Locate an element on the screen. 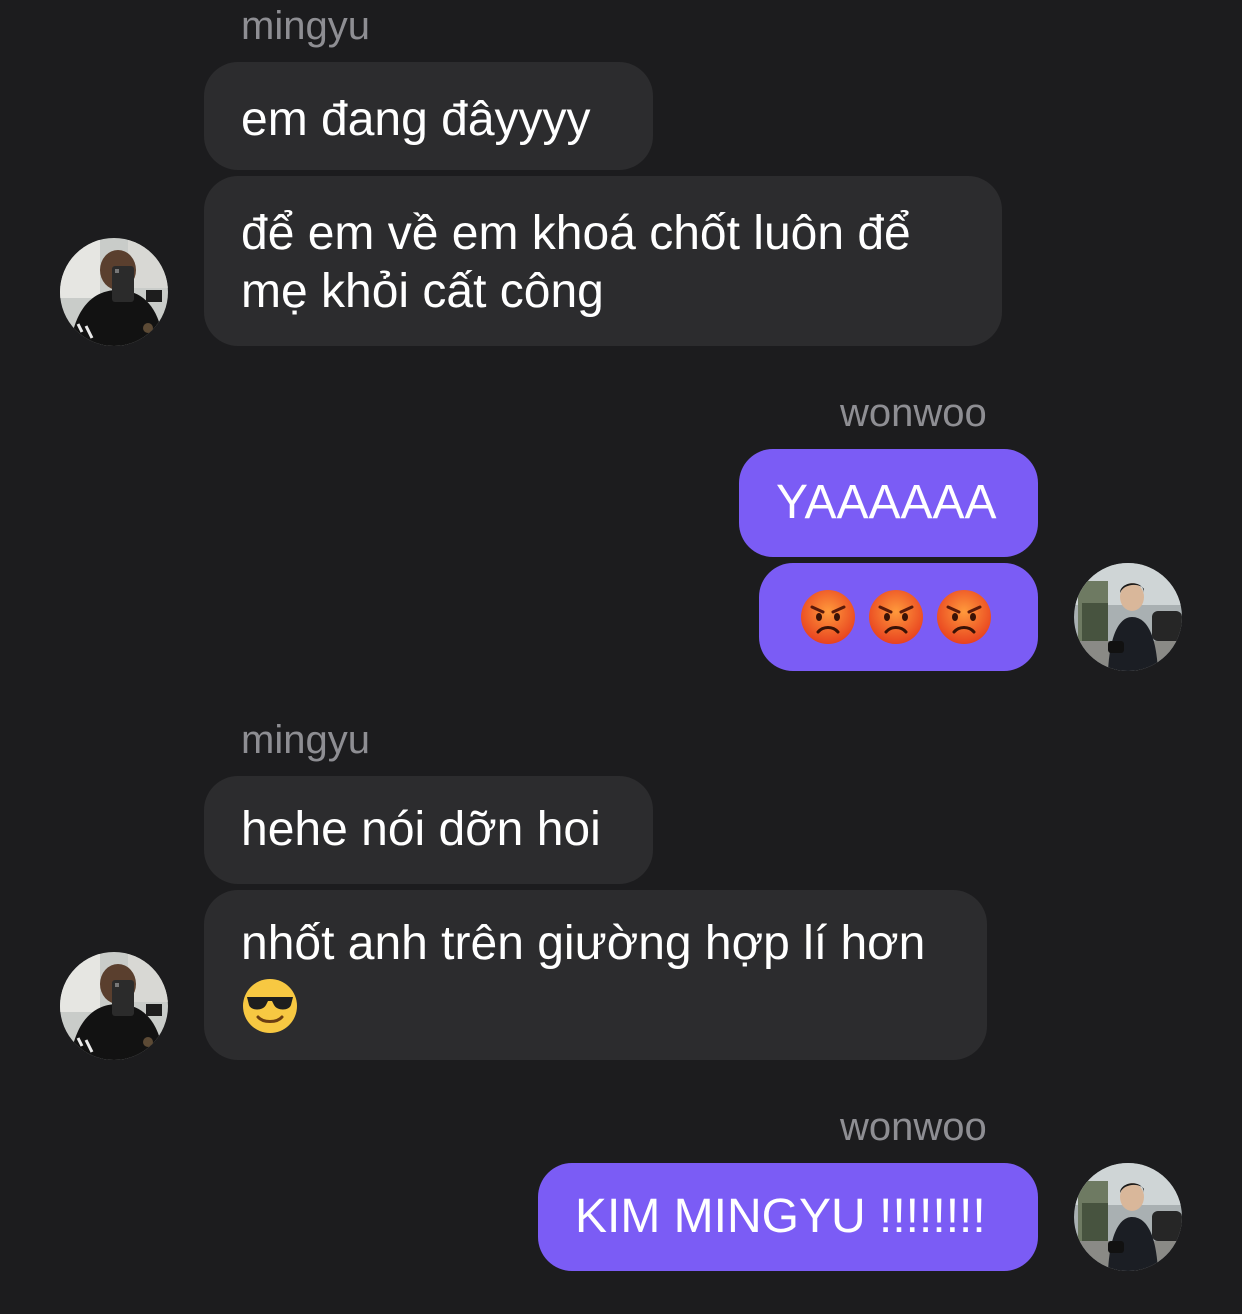 This screenshot has width=1242, height=1314. message-text: mẹ khỏi cất công is located at coordinates (422, 291).